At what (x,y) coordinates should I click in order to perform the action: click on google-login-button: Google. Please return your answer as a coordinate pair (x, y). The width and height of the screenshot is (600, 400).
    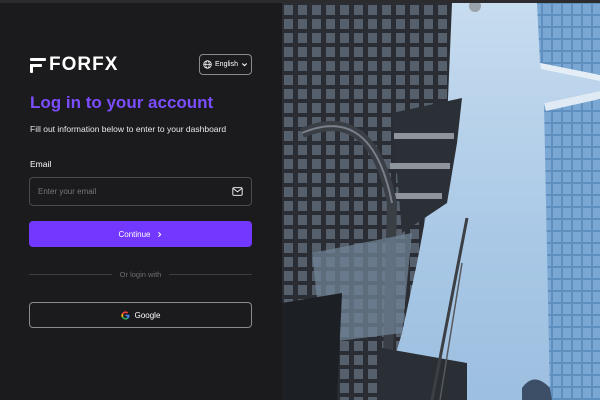
    Looking at the image, I should click on (140, 315).